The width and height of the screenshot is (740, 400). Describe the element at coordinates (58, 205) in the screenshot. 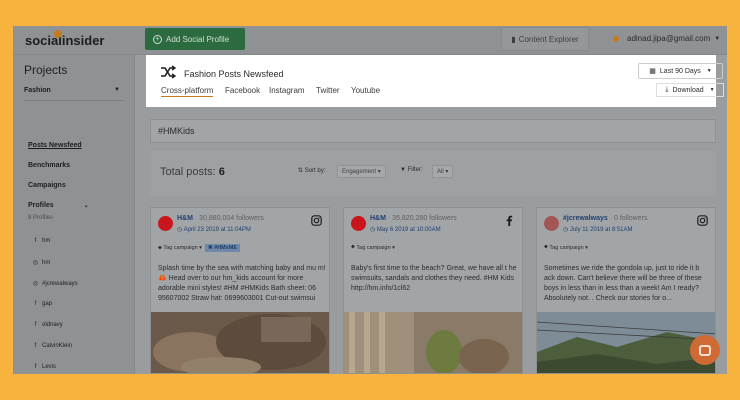

I see `nav-profiles: Profiles ⌄` at that location.